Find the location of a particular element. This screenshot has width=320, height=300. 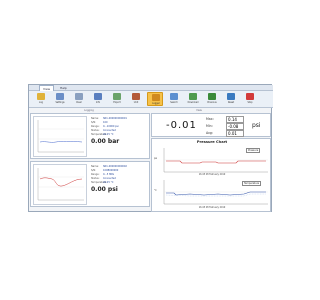

download-icon is located at coordinates (193, 96).